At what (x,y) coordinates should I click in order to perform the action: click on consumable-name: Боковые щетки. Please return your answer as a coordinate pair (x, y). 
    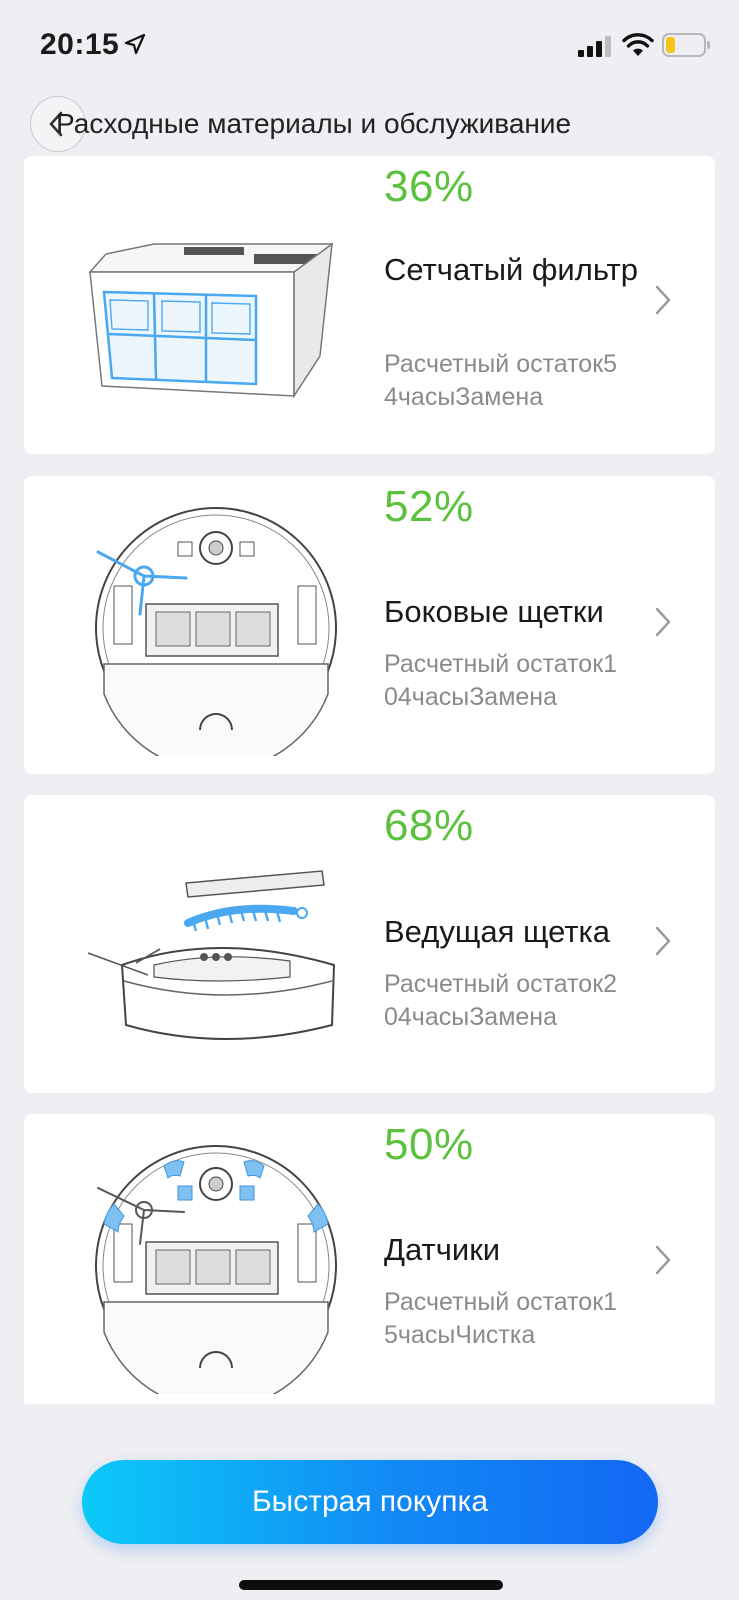
    Looking at the image, I should click on (494, 611).